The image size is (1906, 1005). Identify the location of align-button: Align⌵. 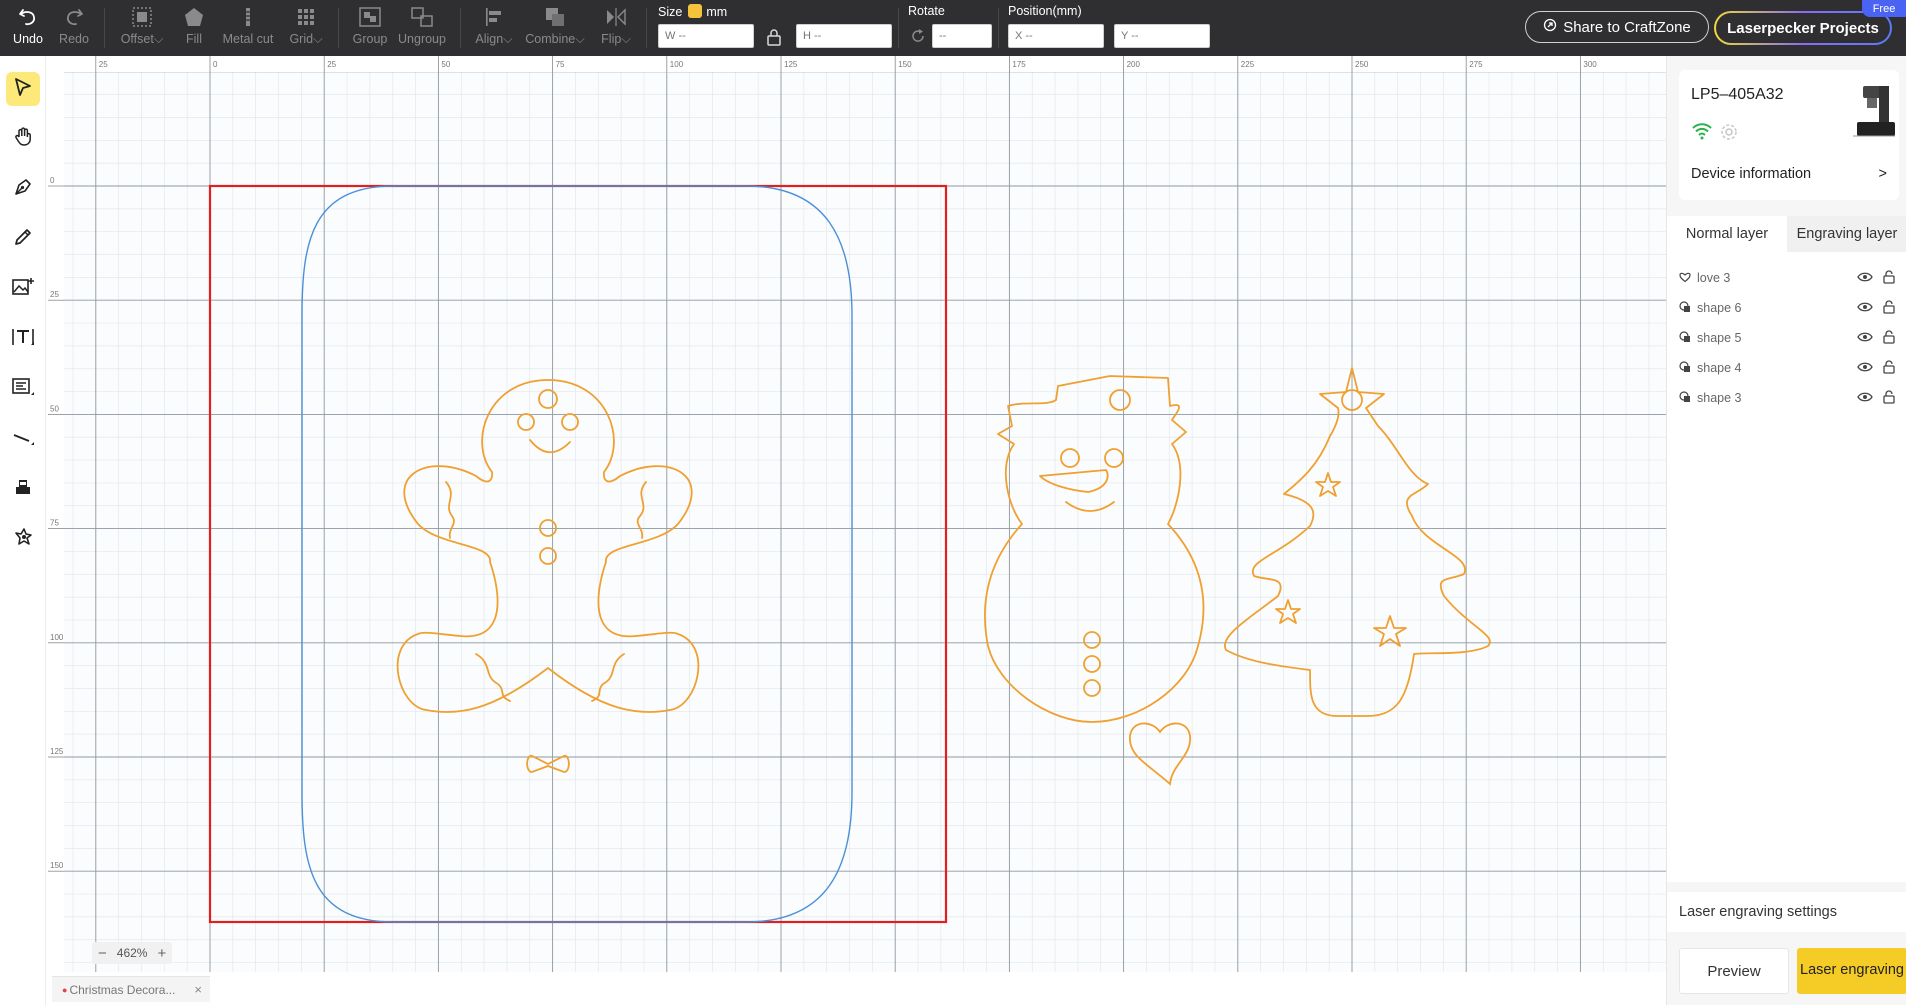
(494, 28).